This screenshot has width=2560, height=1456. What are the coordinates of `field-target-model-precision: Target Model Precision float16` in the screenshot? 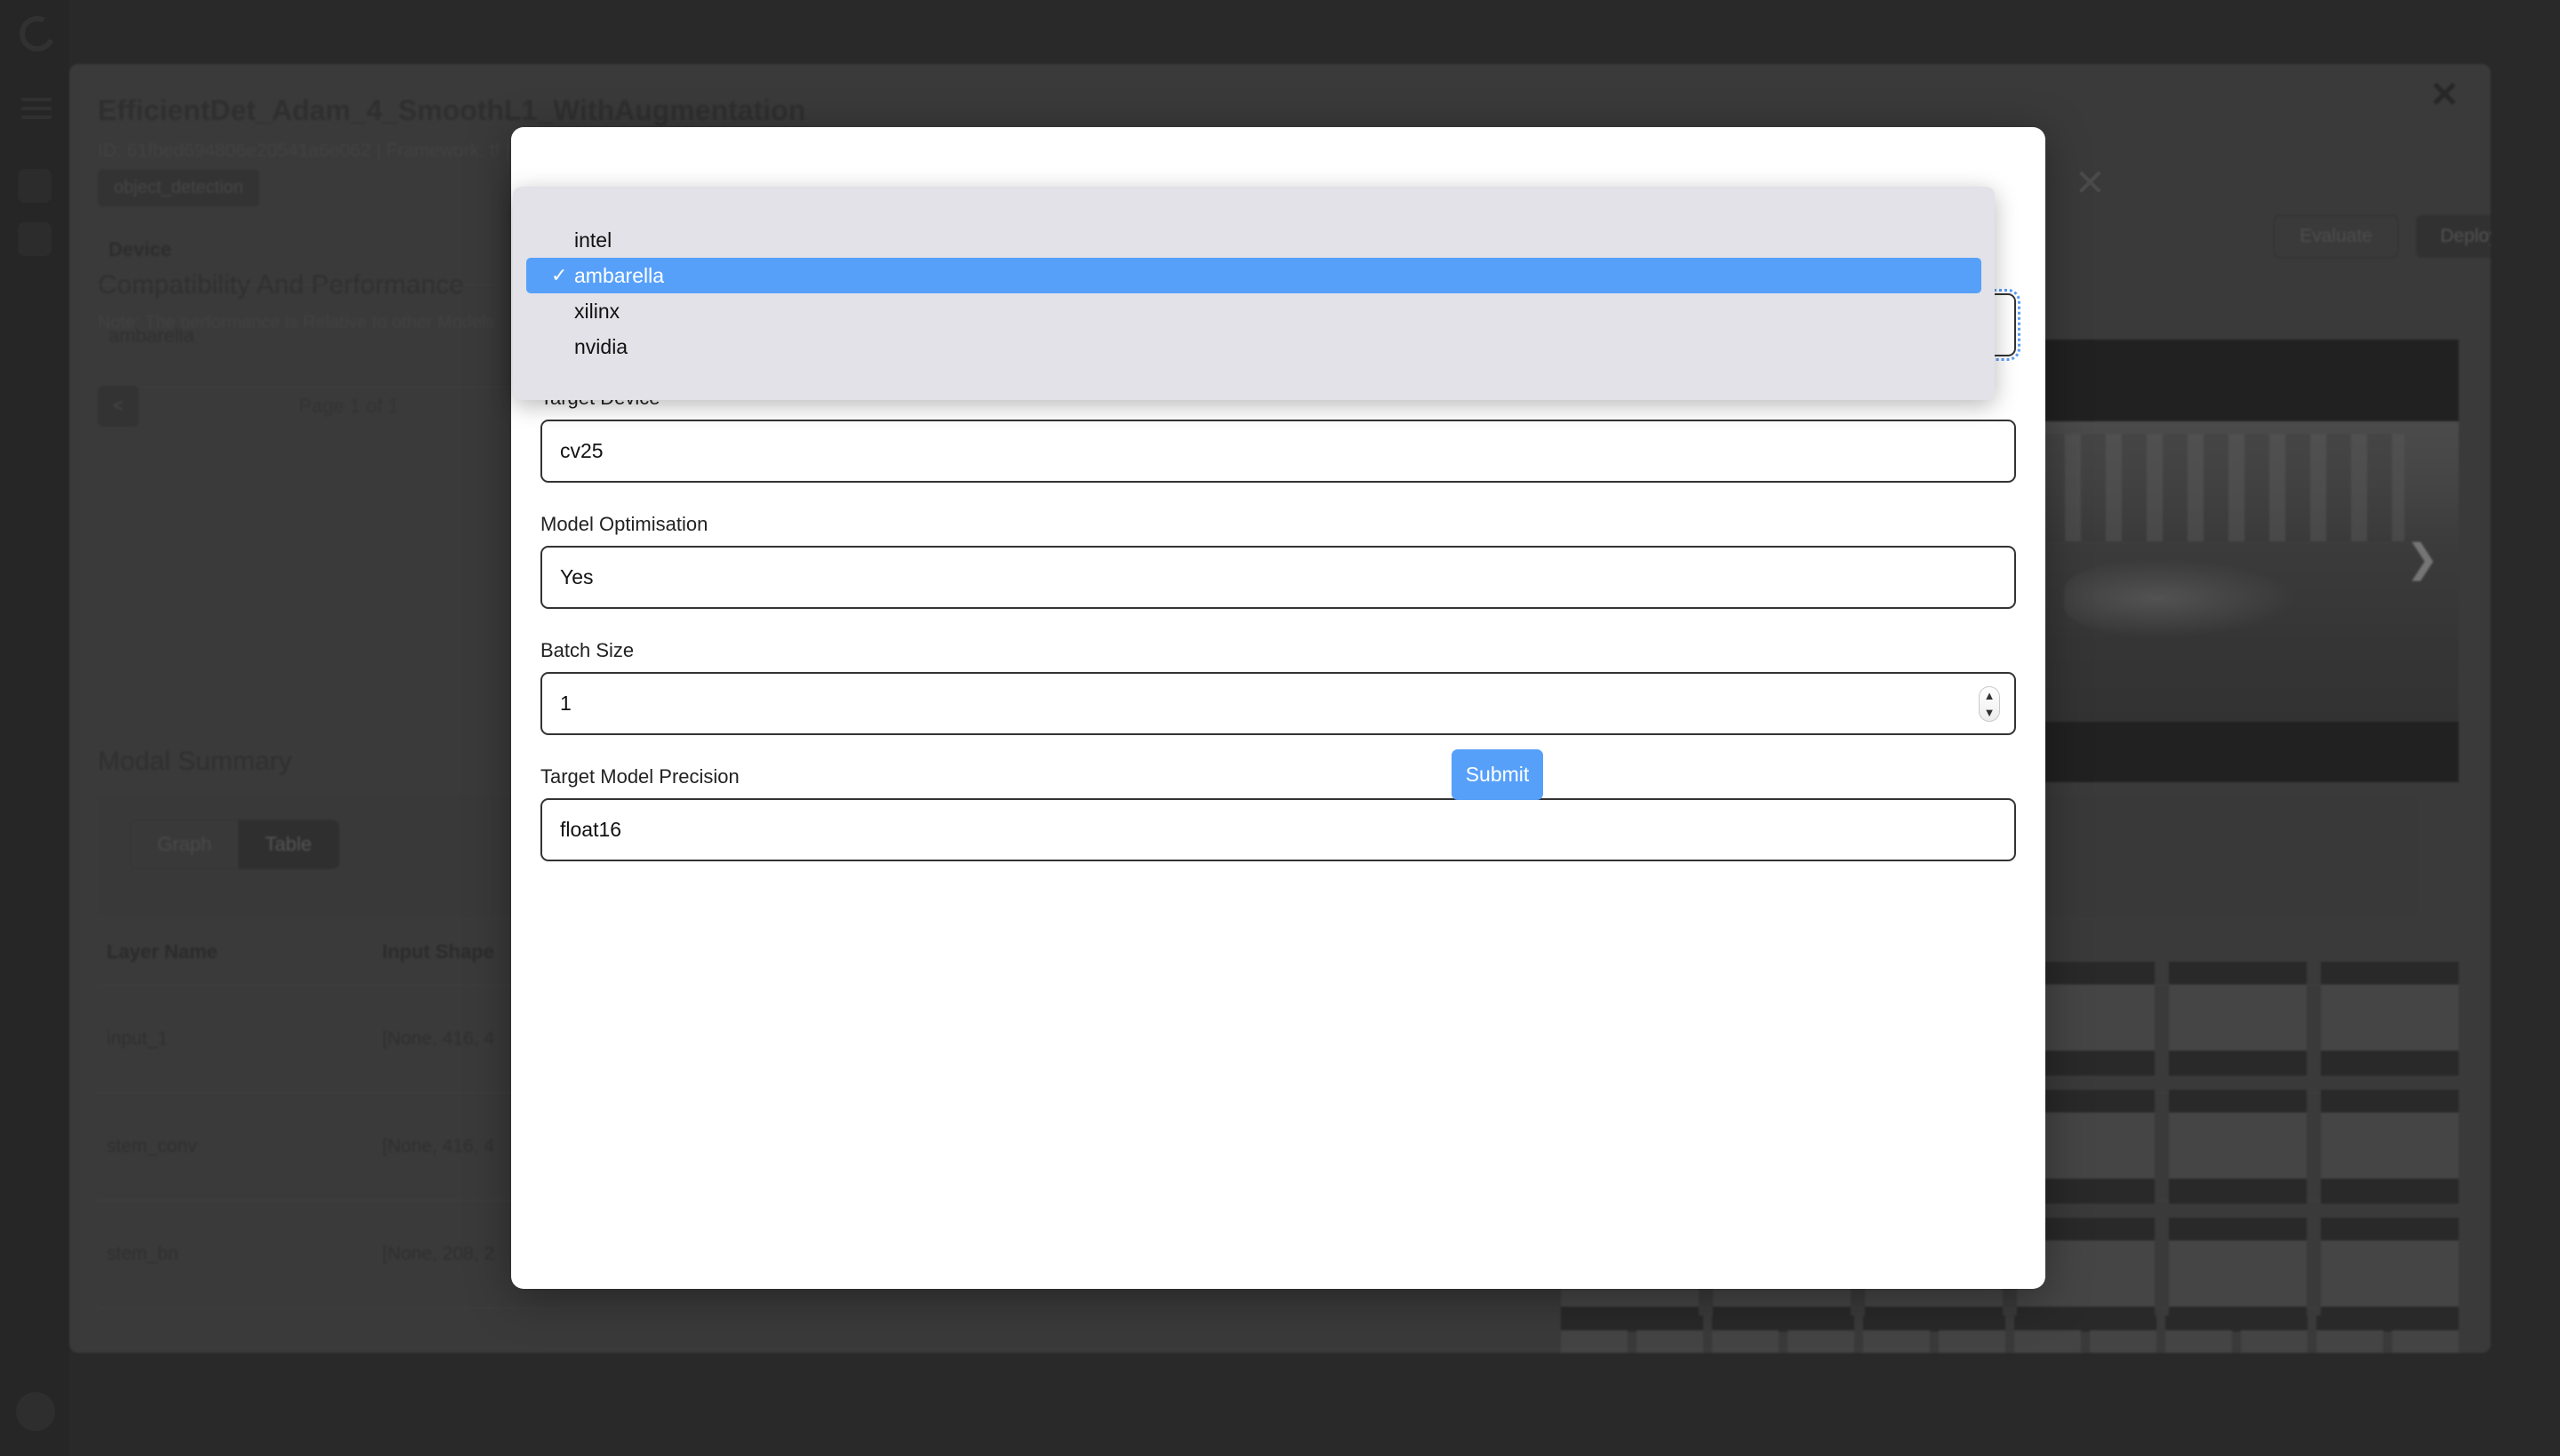 It's located at (1278, 813).